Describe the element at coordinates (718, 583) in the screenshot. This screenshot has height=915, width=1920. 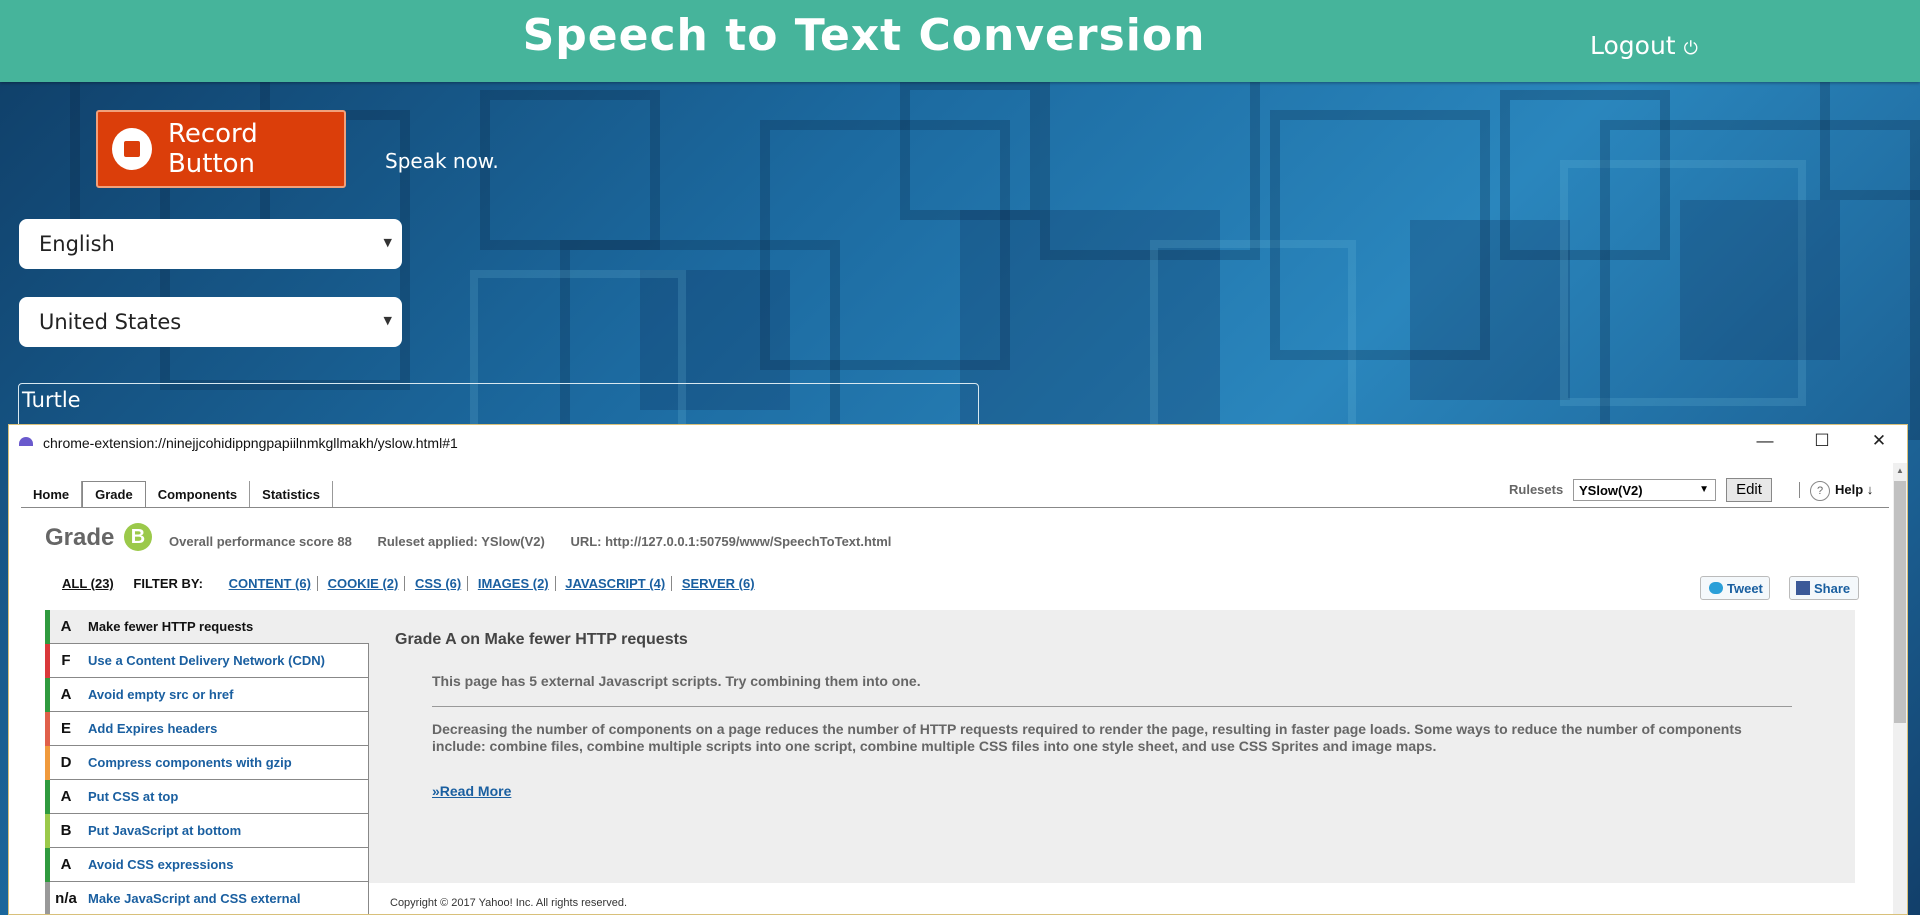
I see `filter-server: SERVER (6)` at that location.